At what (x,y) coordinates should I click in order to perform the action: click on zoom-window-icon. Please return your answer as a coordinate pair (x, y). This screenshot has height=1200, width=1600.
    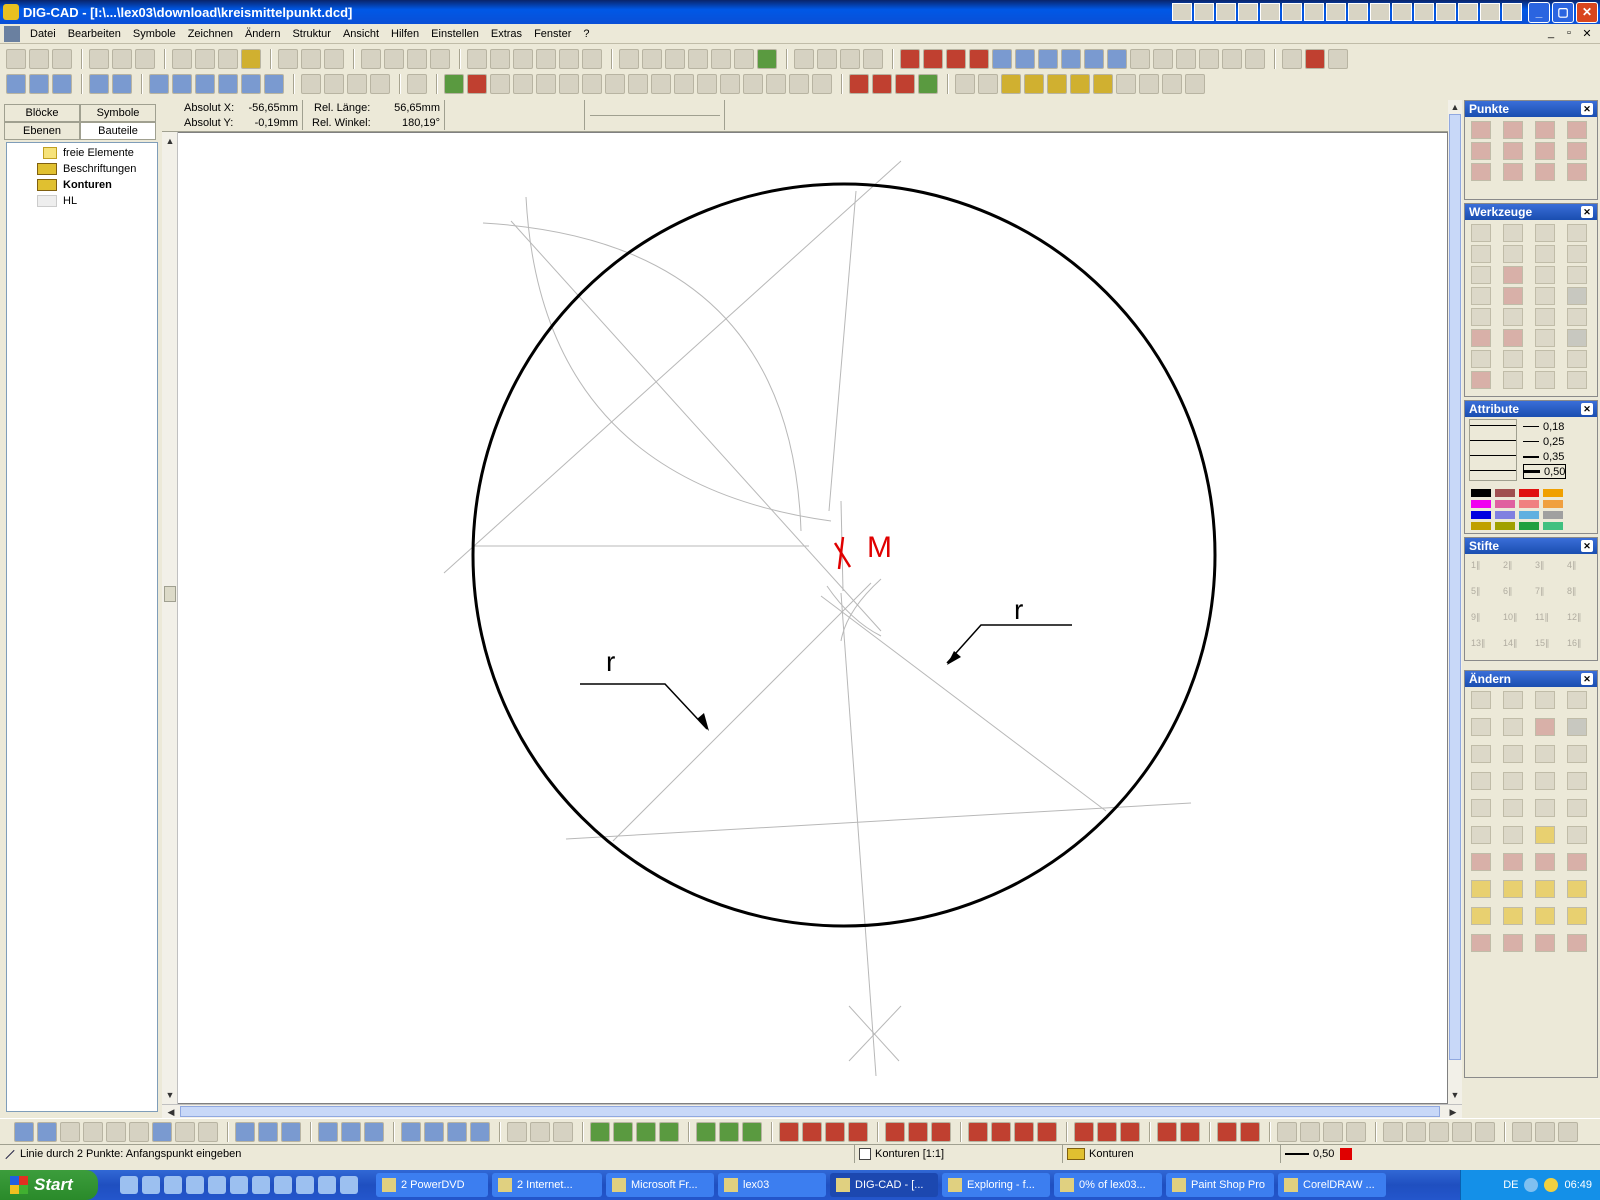
    Looking at the image, I should click on (523, 84).